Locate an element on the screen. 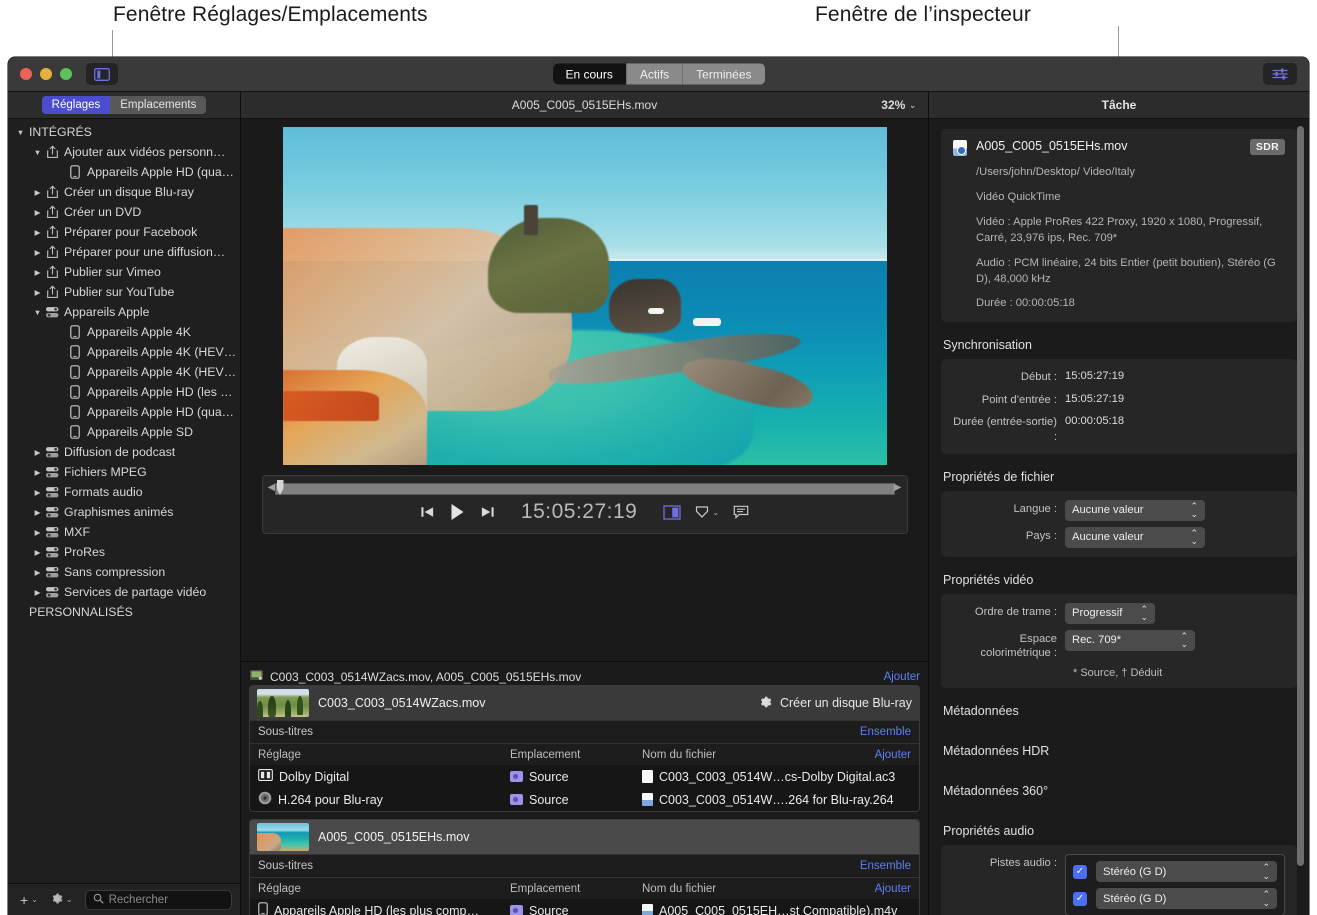 The height and width of the screenshot is (915, 1317). add-setting-button: + ⌄ is located at coordinates (29, 900).